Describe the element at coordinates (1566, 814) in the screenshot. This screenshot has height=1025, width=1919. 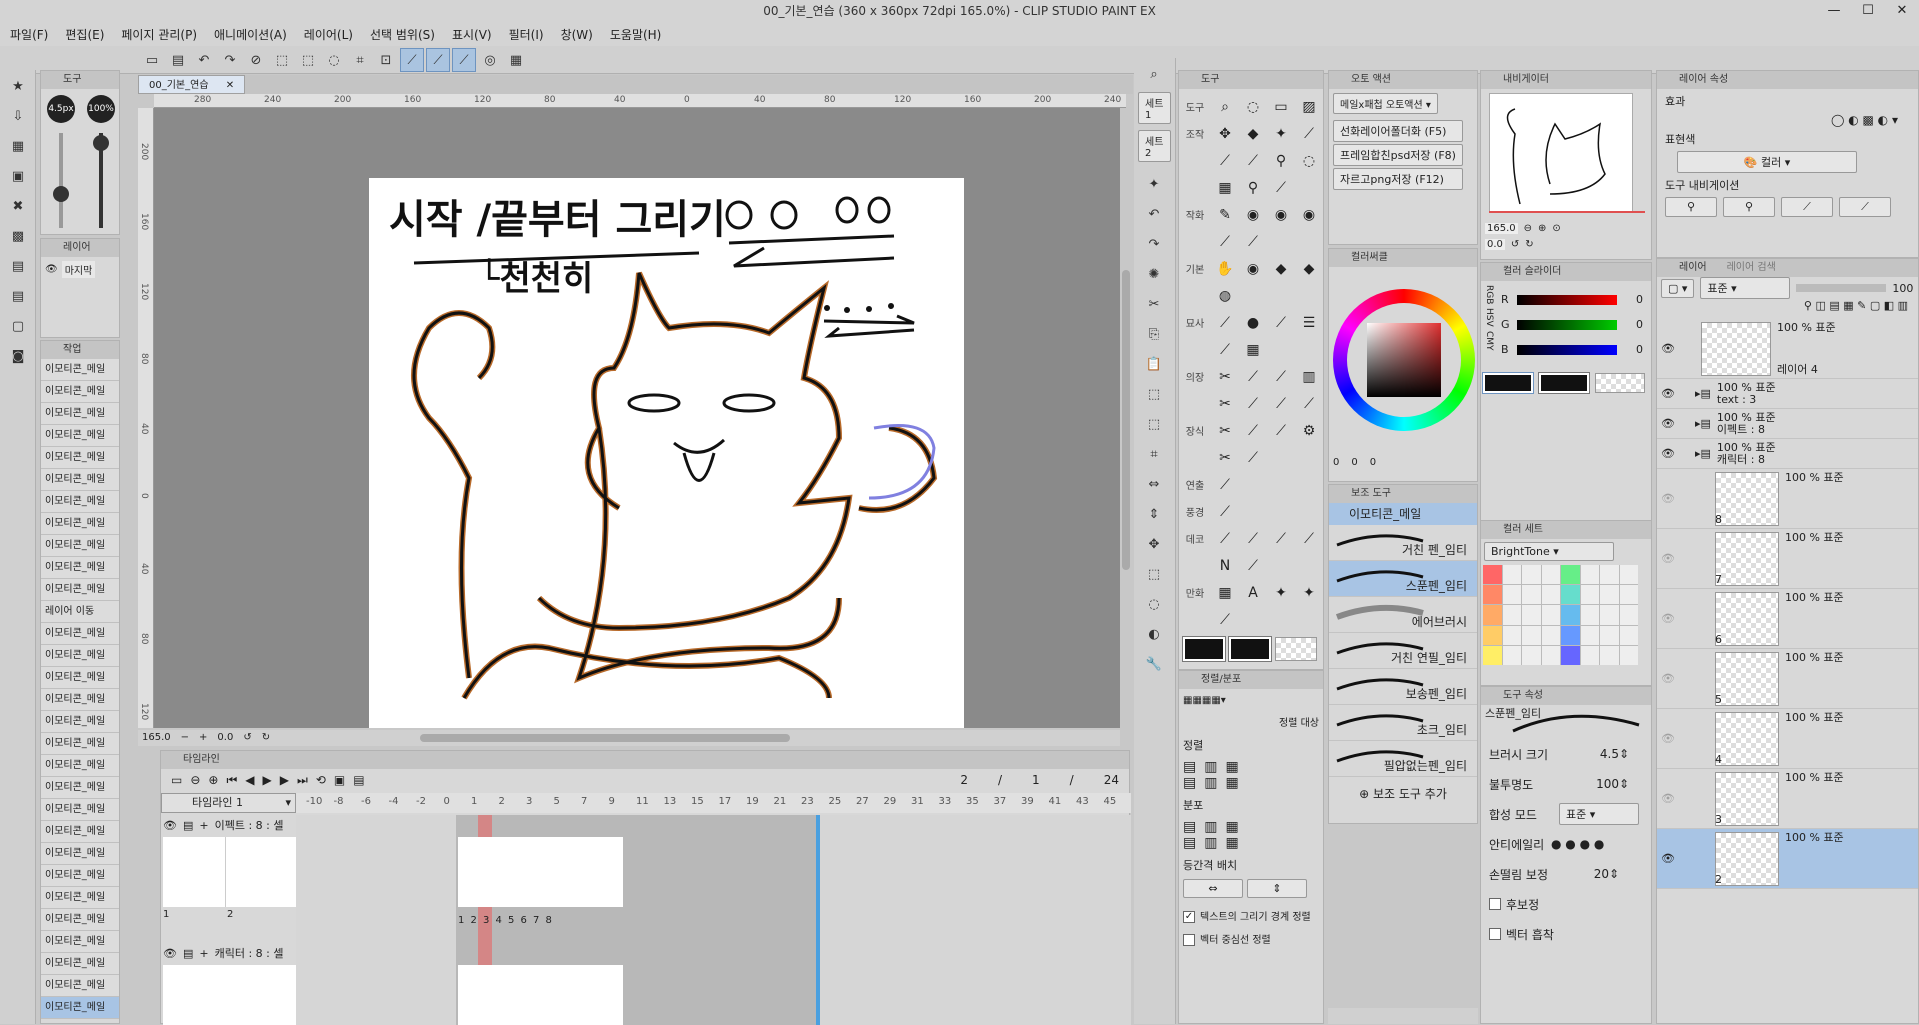
I see `blend-mode-row: 합성 모드 표준 ▾` at that location.